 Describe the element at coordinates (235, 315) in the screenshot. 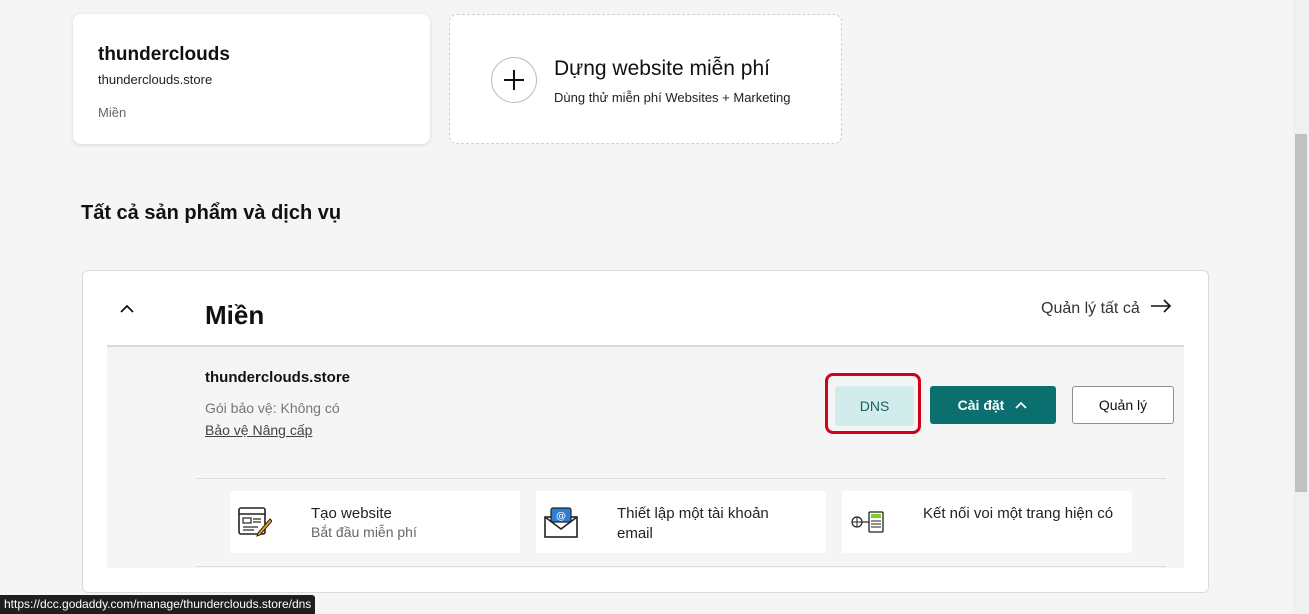

I see `panel-title: Miền` at that location.